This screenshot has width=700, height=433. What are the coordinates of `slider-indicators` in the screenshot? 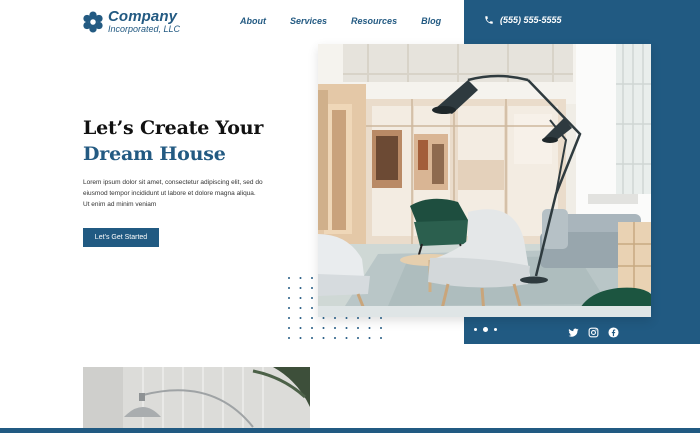 It's located at (488, 329).